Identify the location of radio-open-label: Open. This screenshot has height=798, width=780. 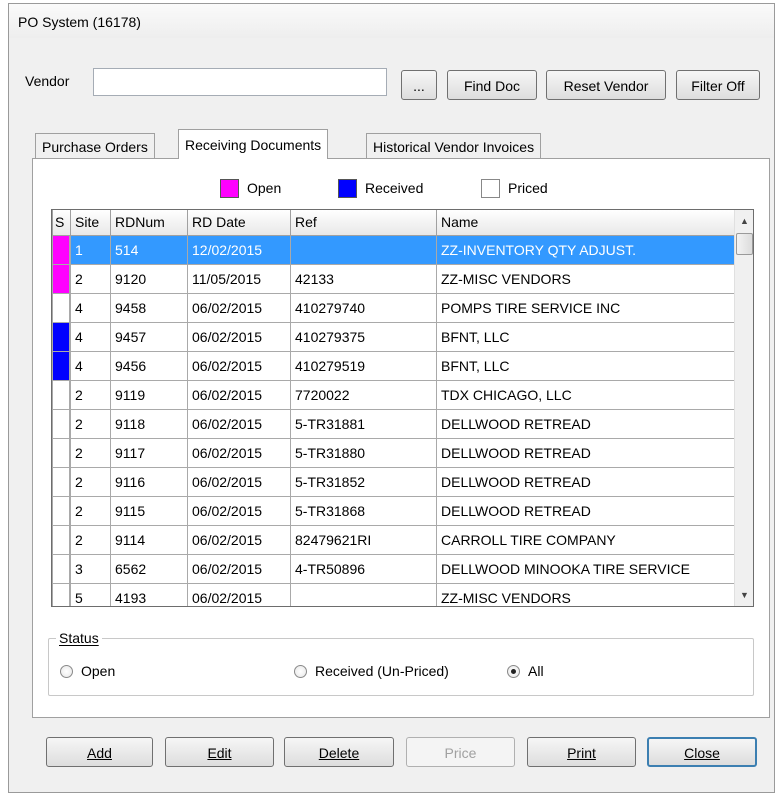
(98, 671).